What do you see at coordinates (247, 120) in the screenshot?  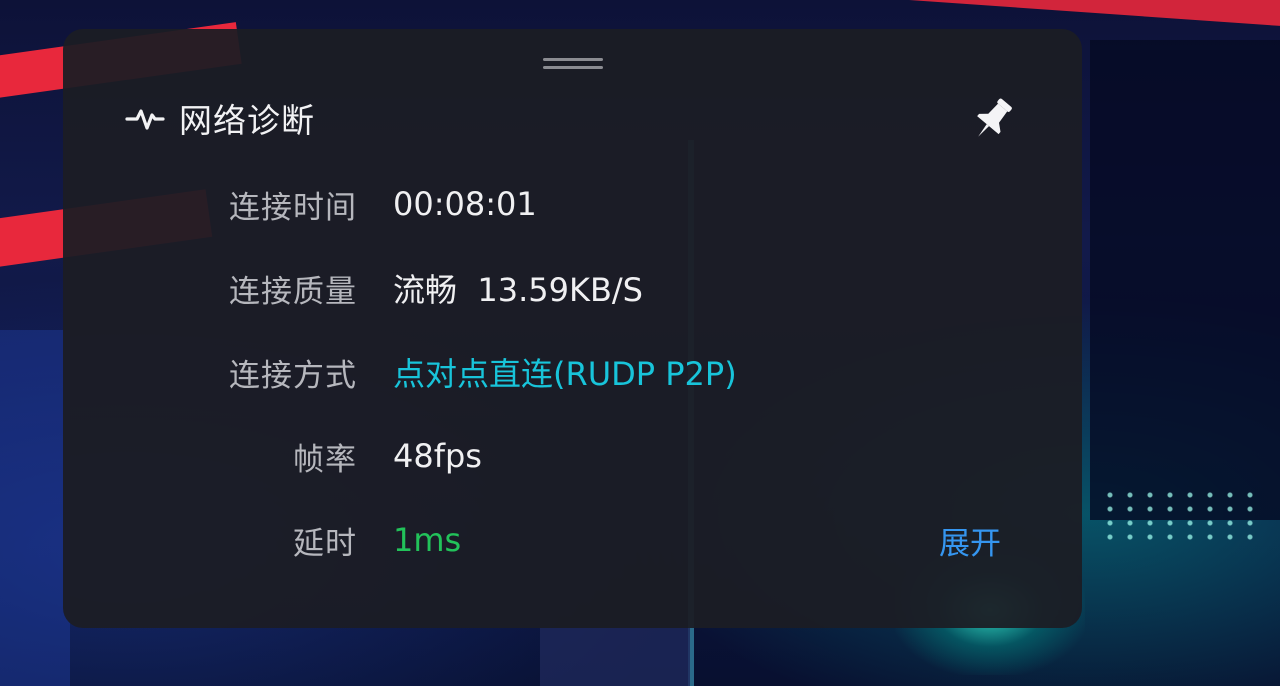 I see `panel-title: 网络诊断` at bounding box center [247, 120].